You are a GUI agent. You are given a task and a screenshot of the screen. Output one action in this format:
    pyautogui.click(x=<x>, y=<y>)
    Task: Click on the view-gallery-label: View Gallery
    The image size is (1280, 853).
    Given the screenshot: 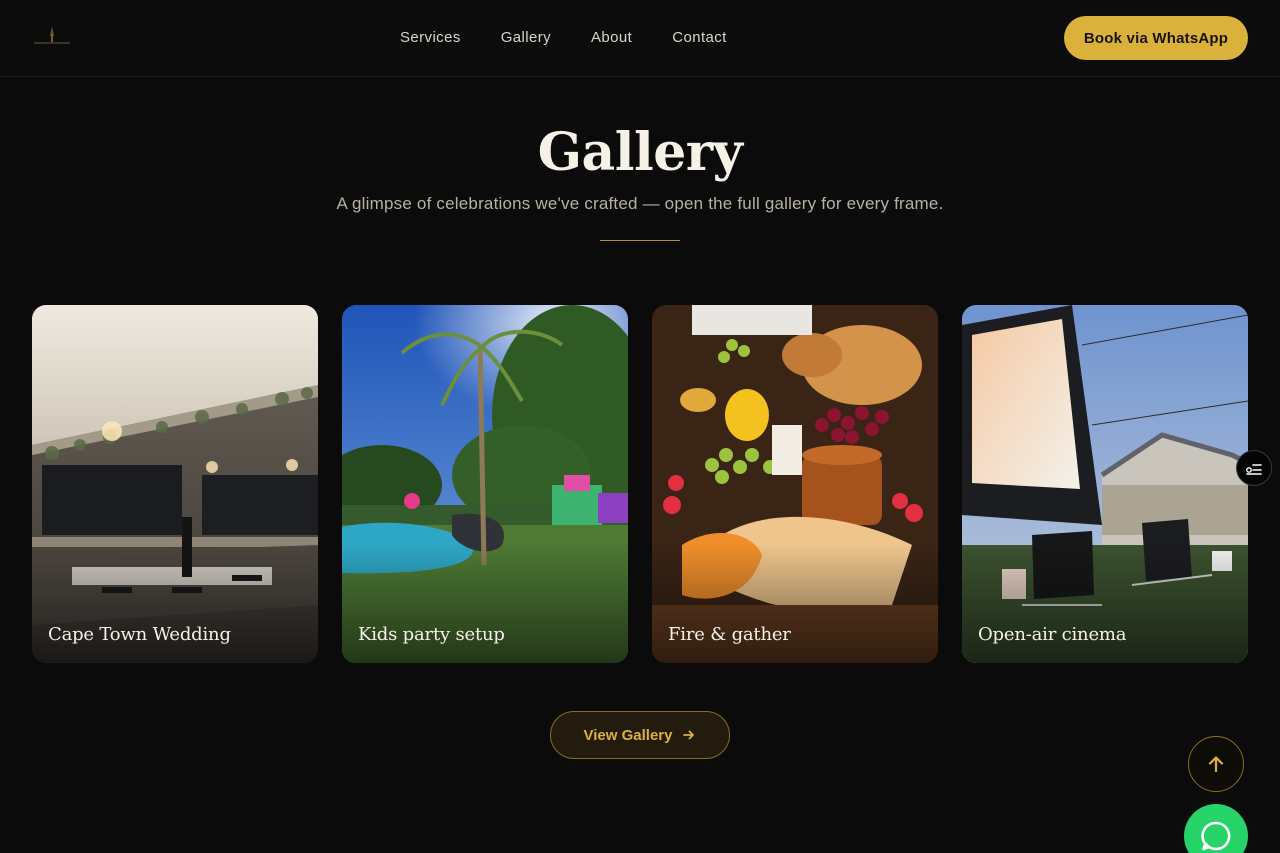 What is the action you would take?
    pyautogui.click(x=628, y=735)
    